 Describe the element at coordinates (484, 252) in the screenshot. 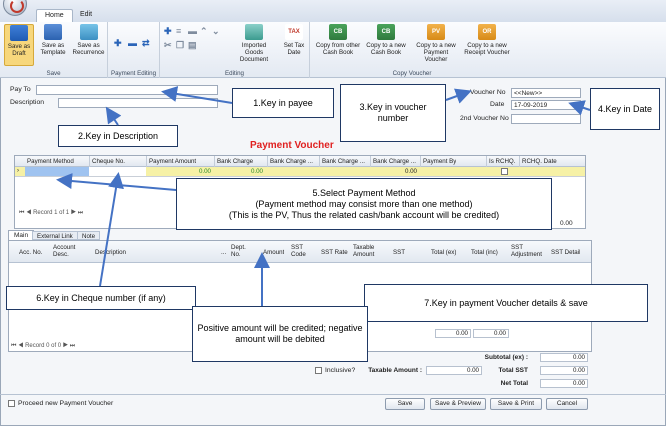

I see `col-total-inc: Total (inc)` at that location.